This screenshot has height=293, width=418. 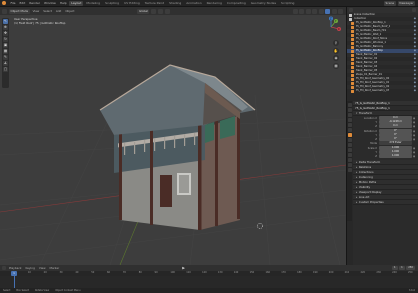 I want to click on location-z-field: 0 m, so click(x=395, y=126).